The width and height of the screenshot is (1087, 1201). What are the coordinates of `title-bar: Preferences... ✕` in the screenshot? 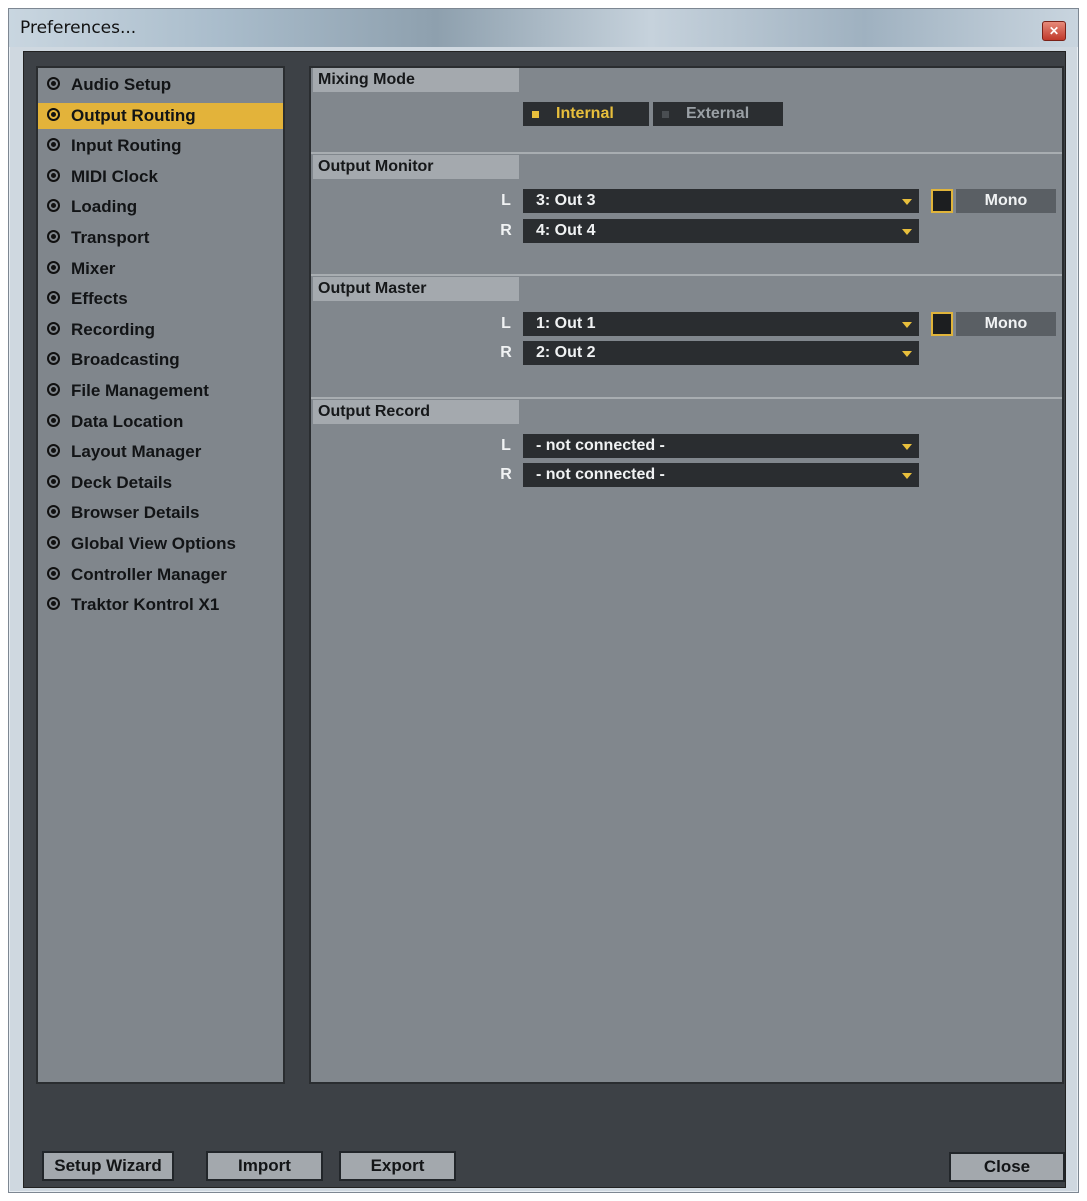 It's located at (543, 28).